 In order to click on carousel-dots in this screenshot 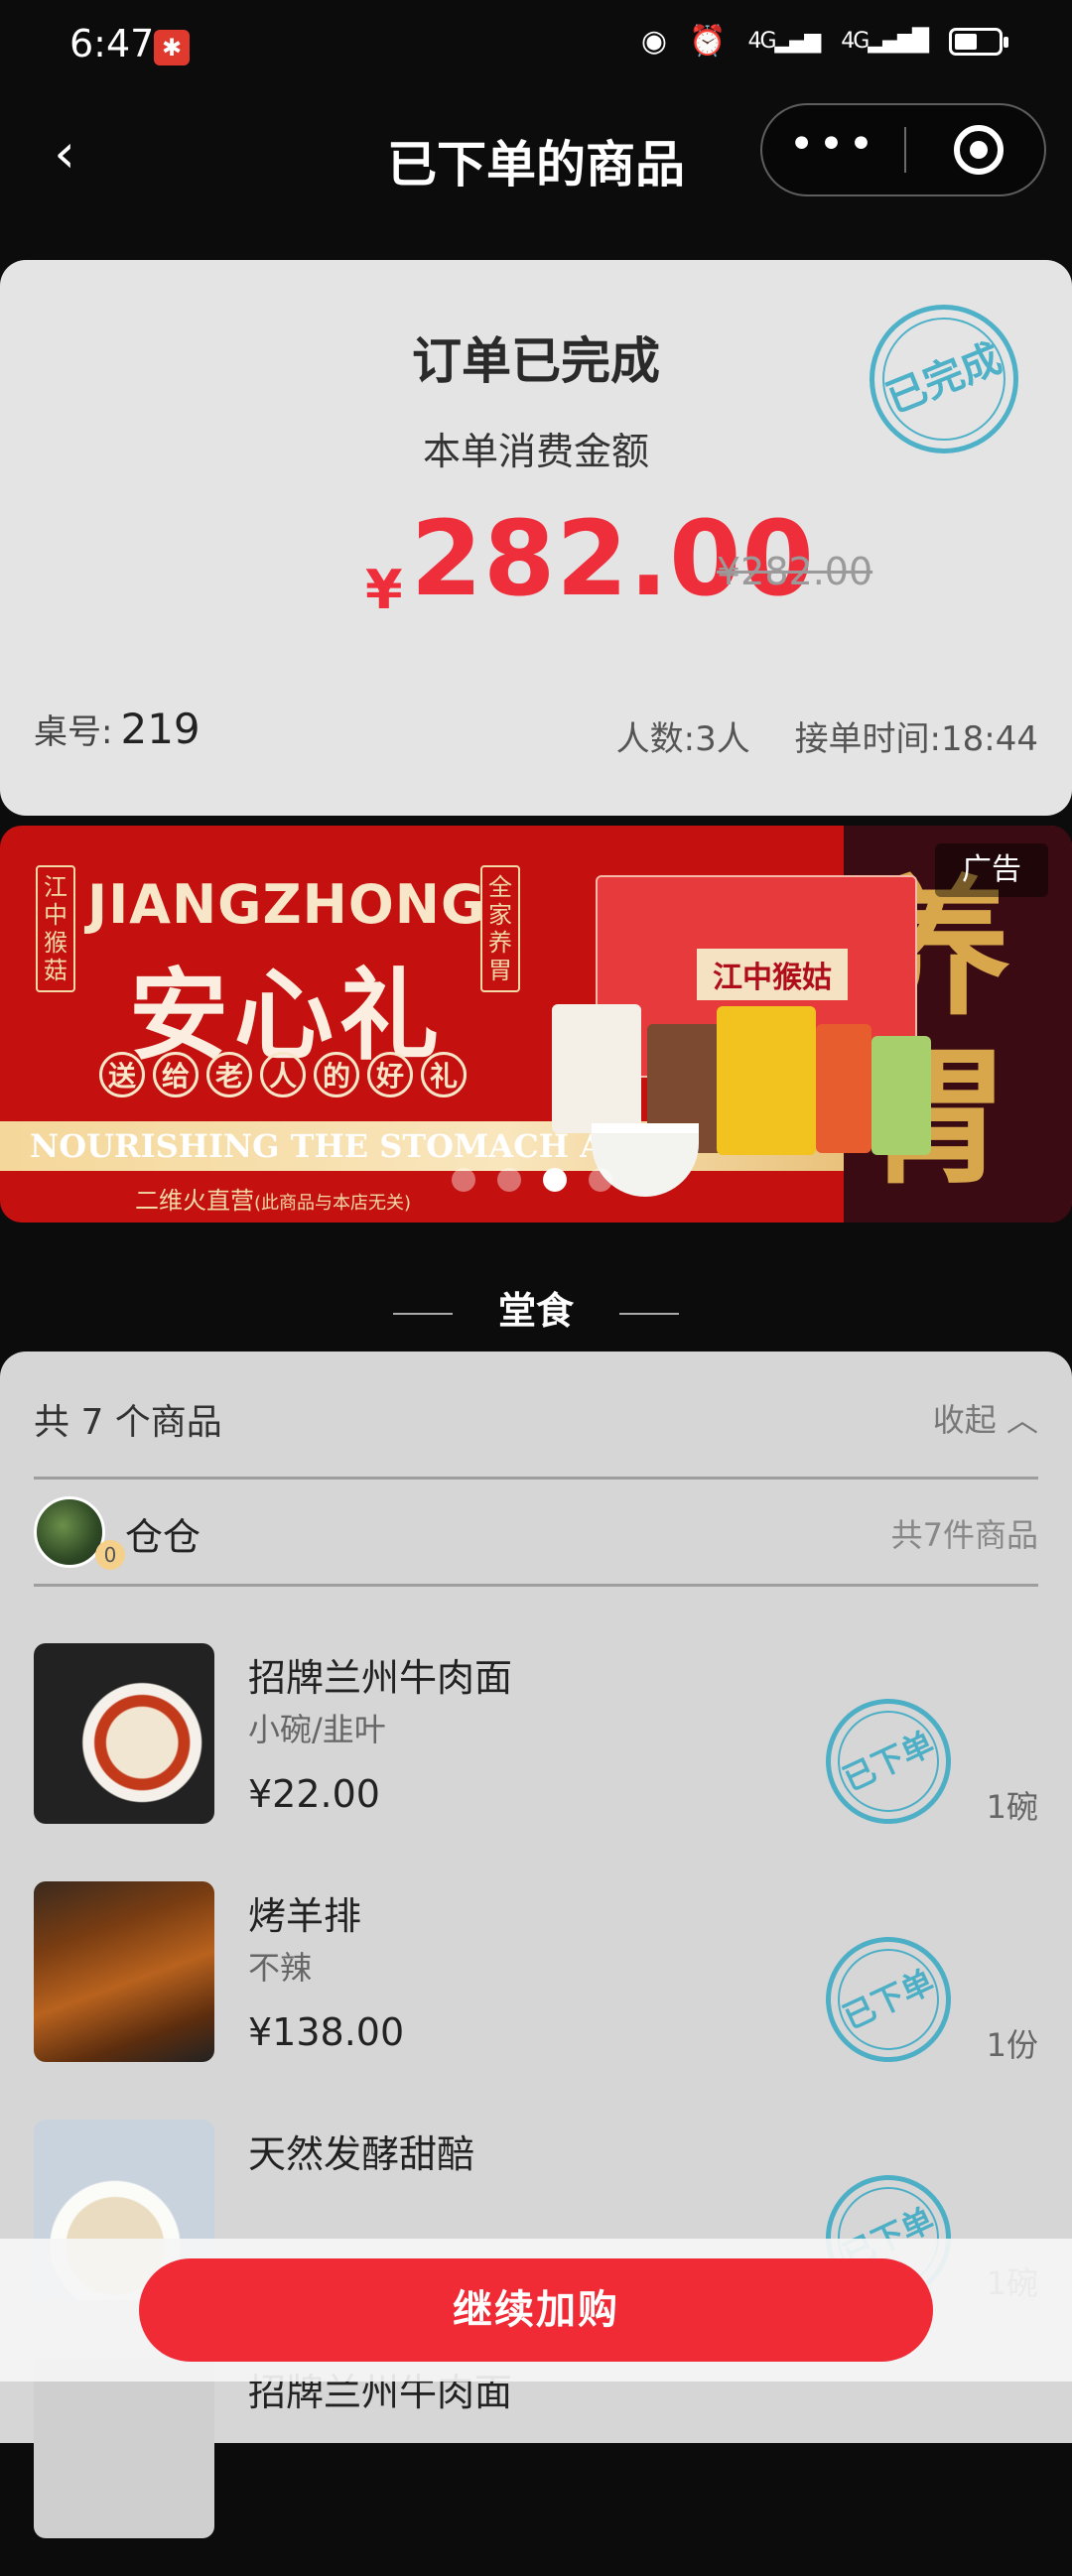, I will do `click(532, 1180)`.